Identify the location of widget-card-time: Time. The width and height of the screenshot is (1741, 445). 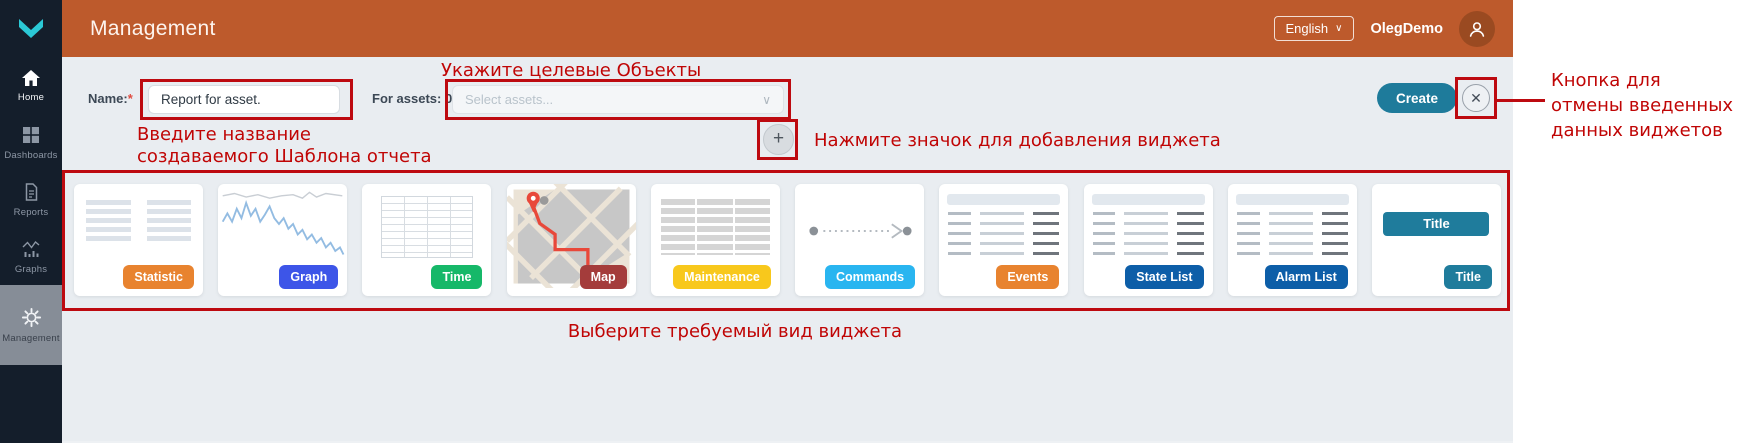
(427, 240).